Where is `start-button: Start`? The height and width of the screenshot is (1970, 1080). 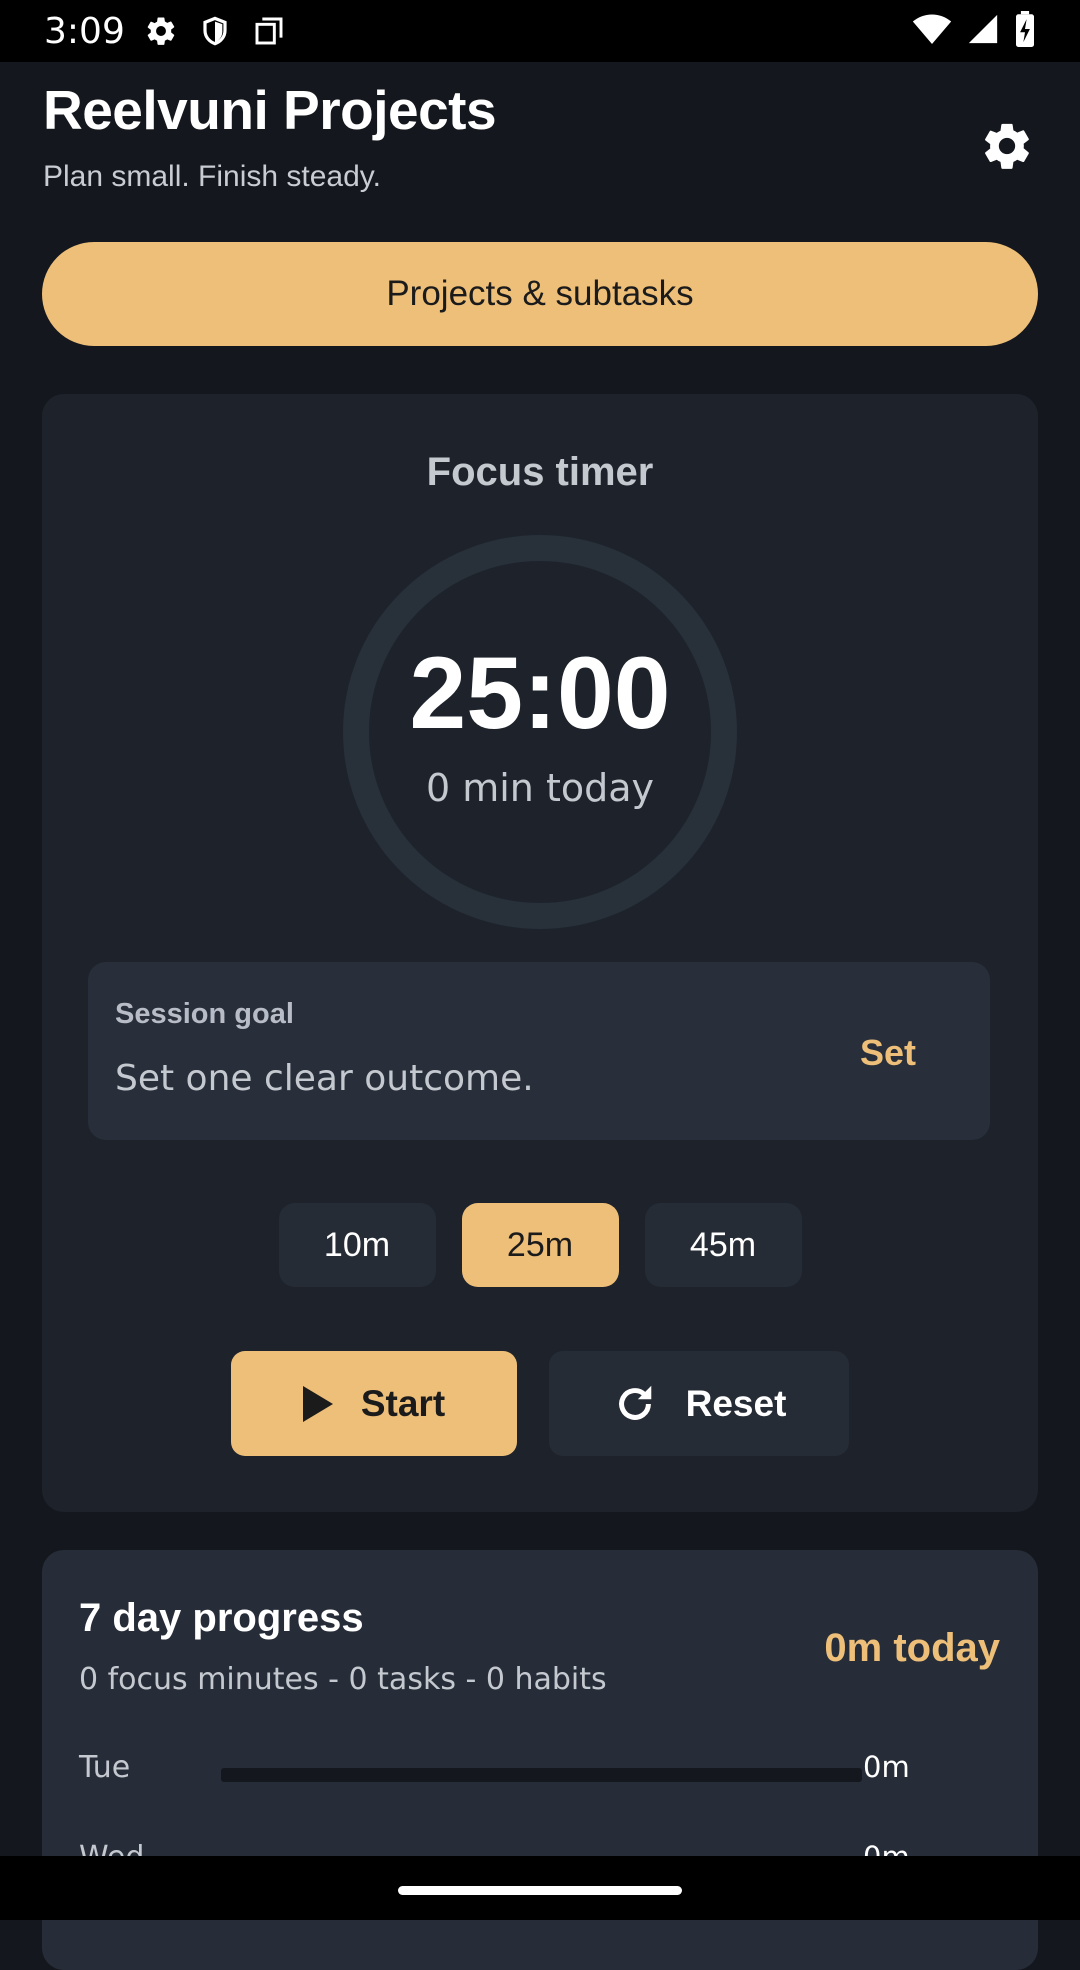
start-button: Start is located at coordinates (374, 1403).